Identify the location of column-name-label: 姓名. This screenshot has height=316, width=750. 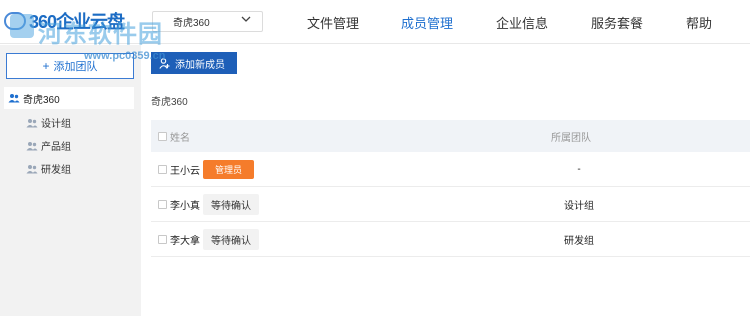
(180, 138).